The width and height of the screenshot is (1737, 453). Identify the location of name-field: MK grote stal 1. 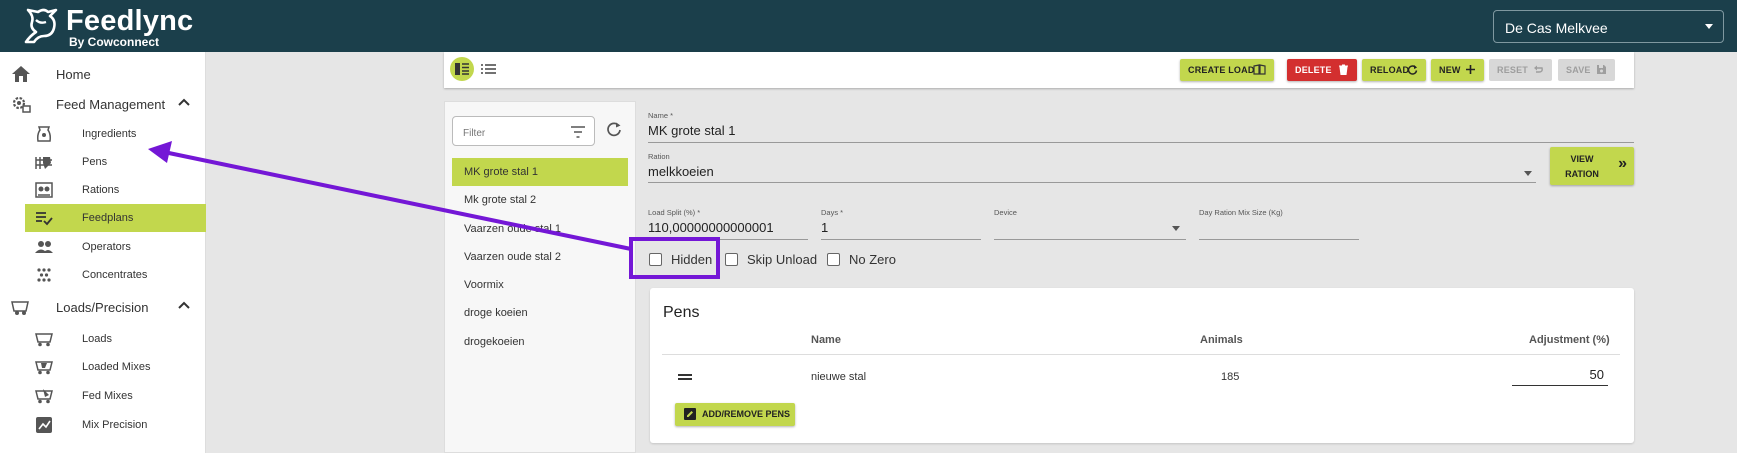
(691, 130).